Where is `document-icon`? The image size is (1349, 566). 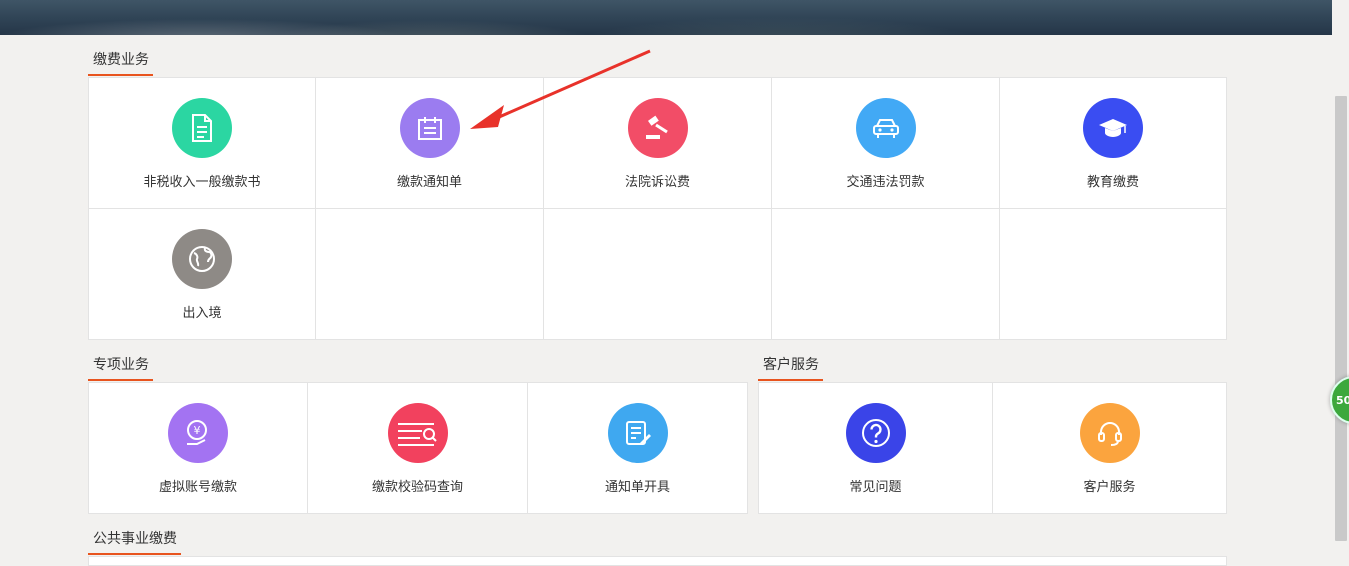
document-icon is located at coordinates (202, 128).